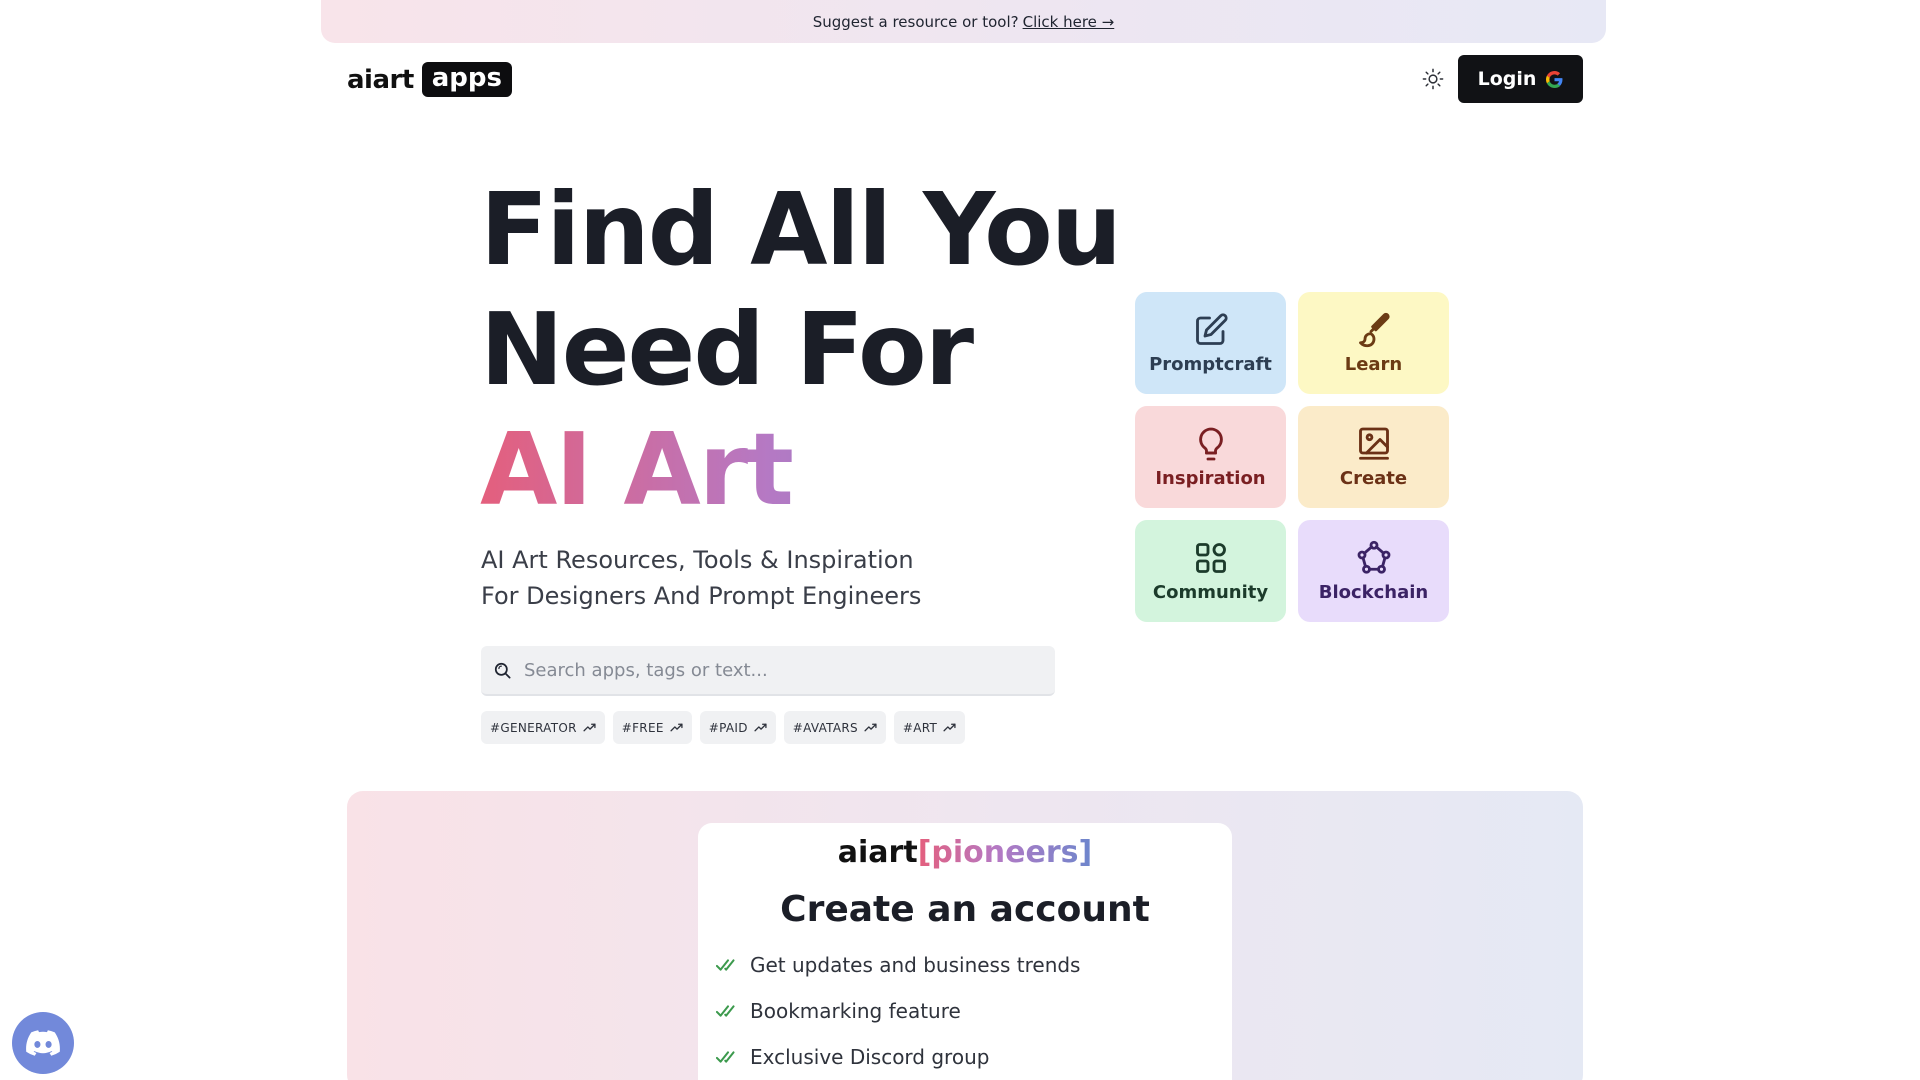 The width and height of the screenshot is (1920, 1080). What do you see at coordinates (728, 727) in the screenshot?
I see `tag-label: #PAID` at bounding box center [728, 727].